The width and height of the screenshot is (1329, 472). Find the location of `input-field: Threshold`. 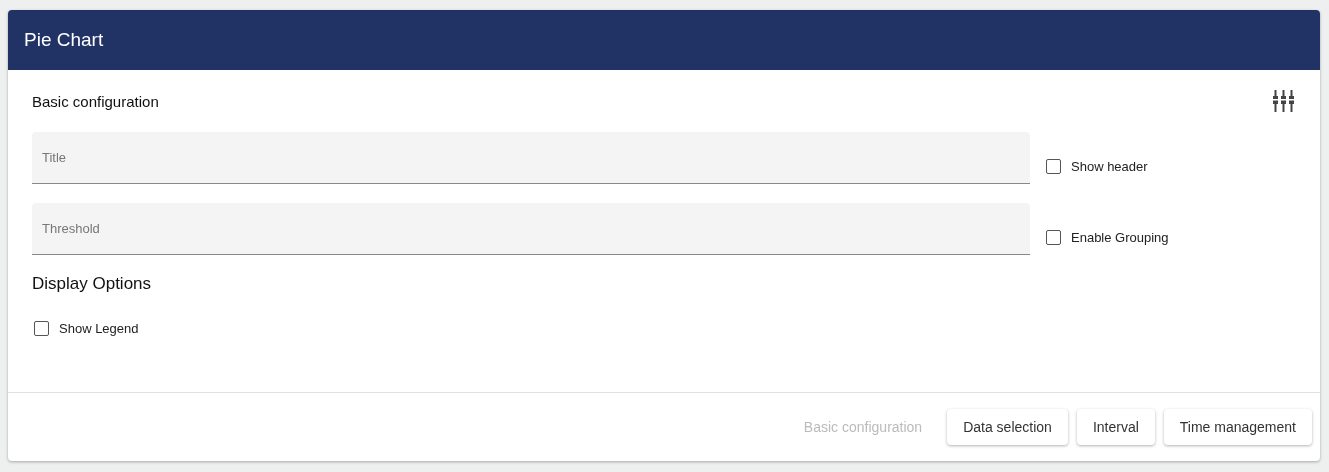

input-field: Threshold is located at coordinates (531, 229).